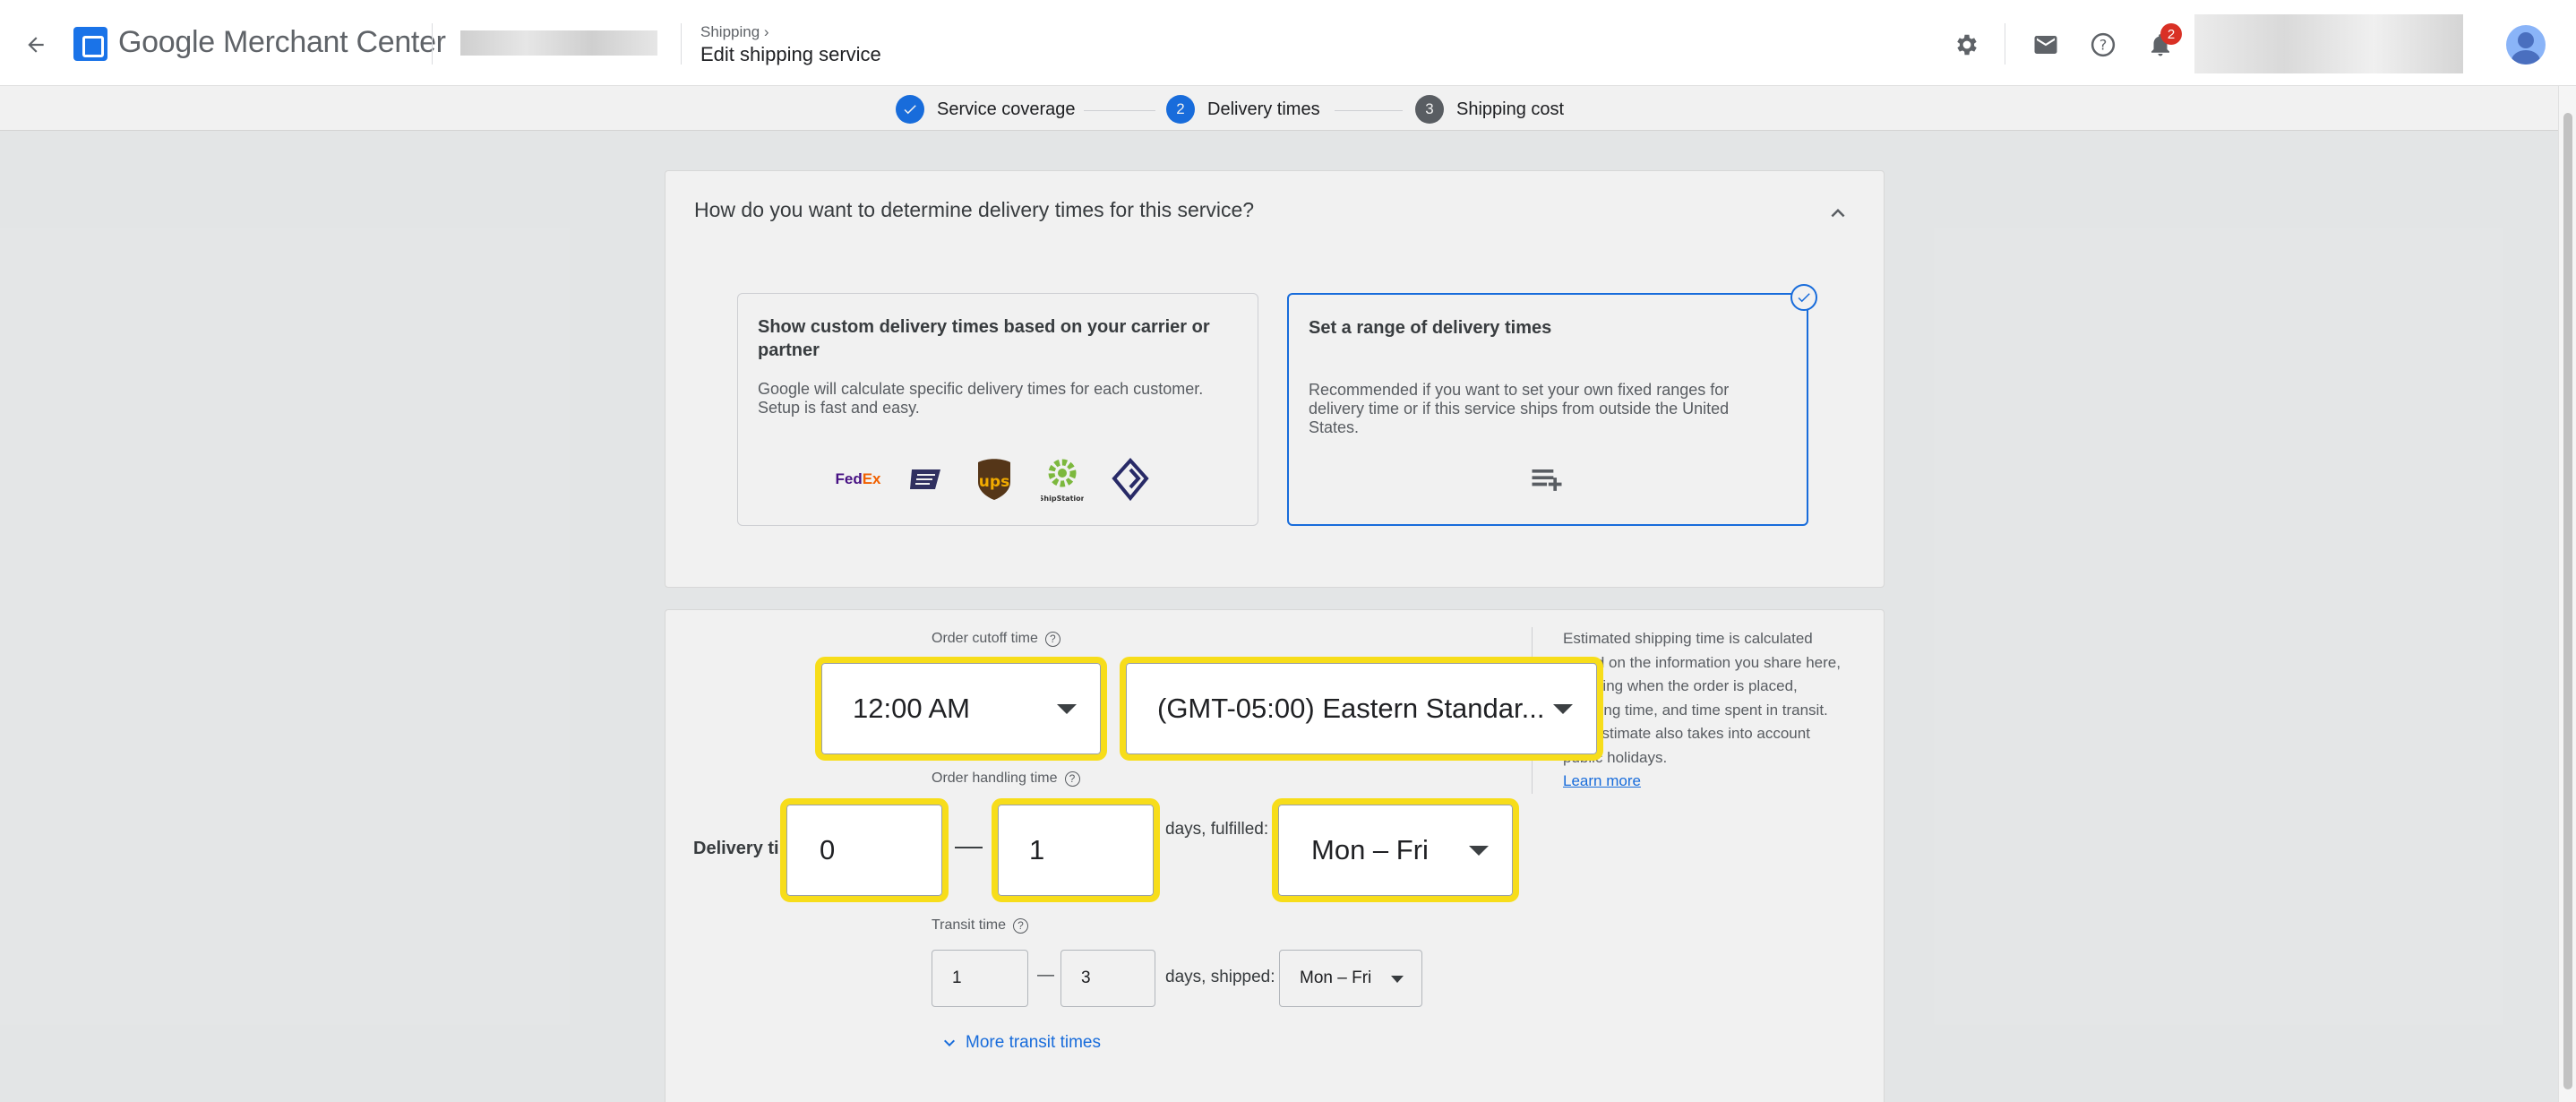  What do you see at coordinates (1217, 829) in the screenshot?
I see `handling-suffix: days, fulfilled:` at bounding box center [1217, 829].